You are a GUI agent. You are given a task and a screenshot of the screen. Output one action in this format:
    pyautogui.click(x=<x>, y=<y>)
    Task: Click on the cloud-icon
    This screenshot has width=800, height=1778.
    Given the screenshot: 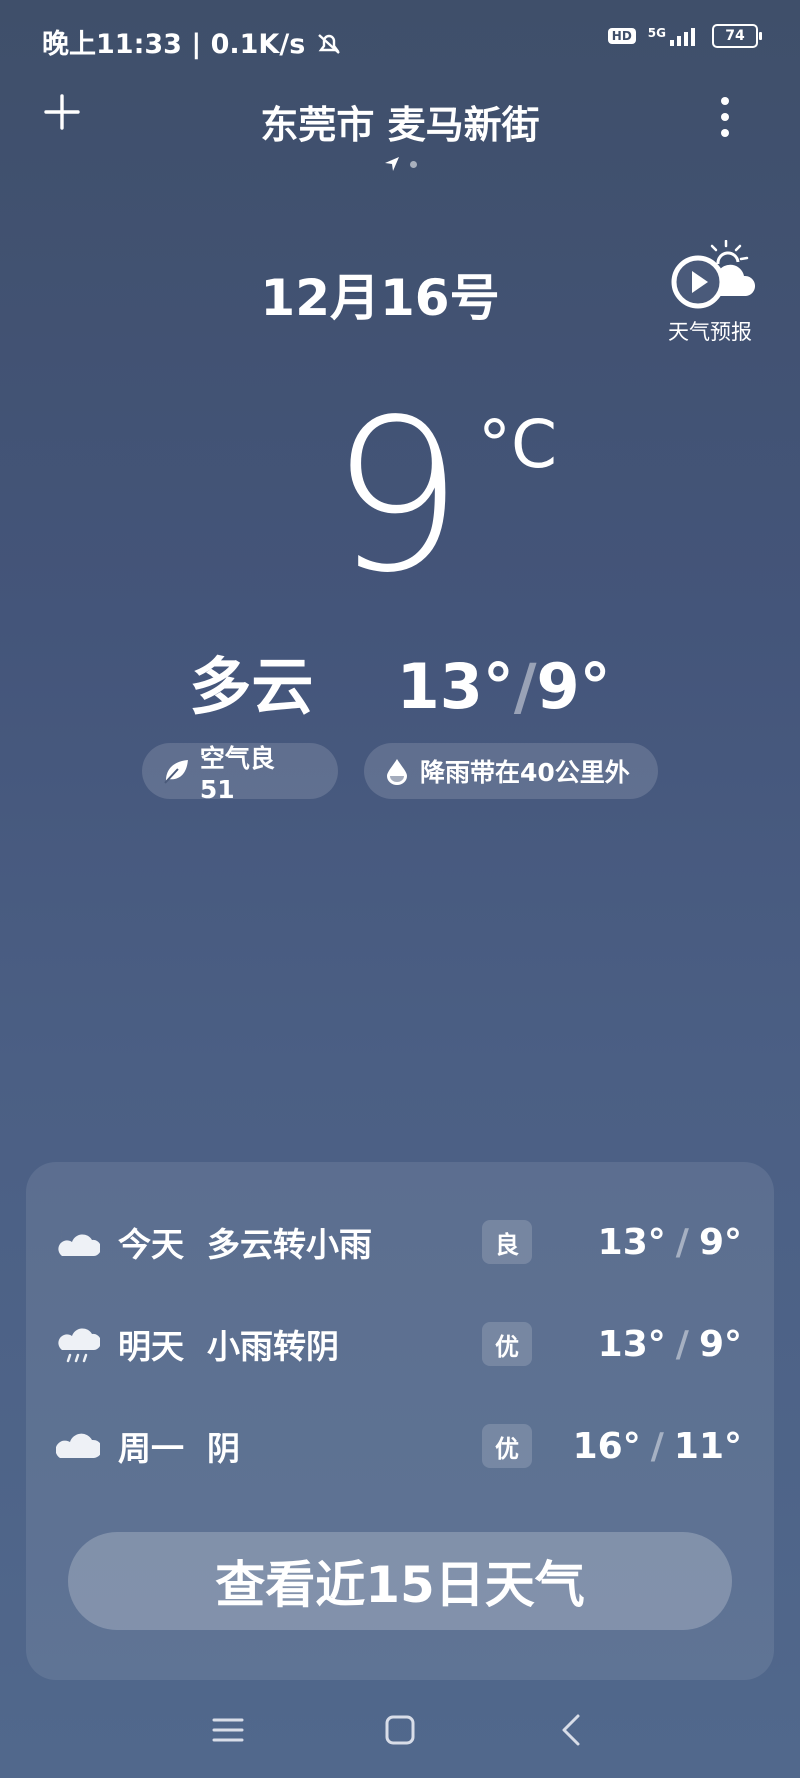 What is the action you would take?
    pyautogui.click(x=78, y=1445)
    